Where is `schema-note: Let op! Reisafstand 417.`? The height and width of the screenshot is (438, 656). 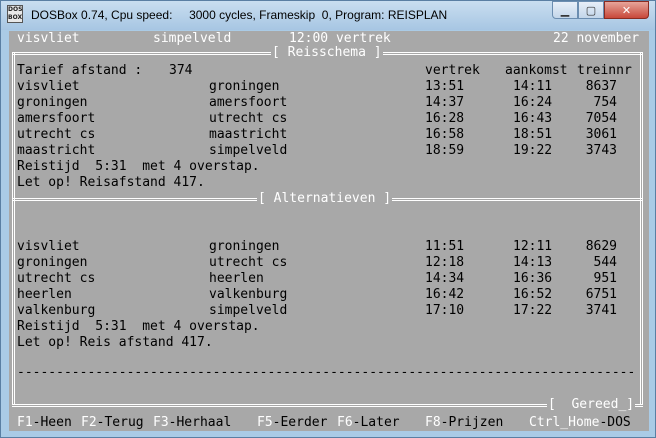 schema-note: Let op! Reisafstand 417. is located at coordinates (329, 183).